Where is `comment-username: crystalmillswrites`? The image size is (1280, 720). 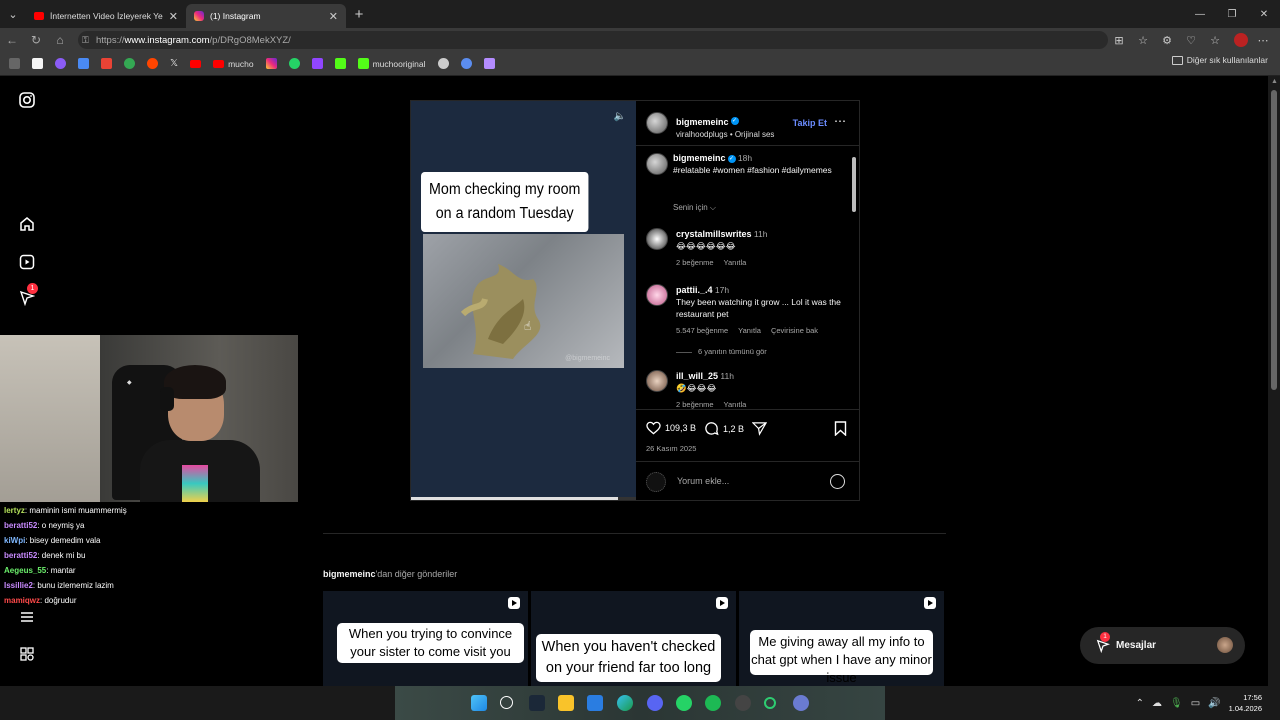
comment-username: crystalmillswrites is located at coordinates (714, 234).